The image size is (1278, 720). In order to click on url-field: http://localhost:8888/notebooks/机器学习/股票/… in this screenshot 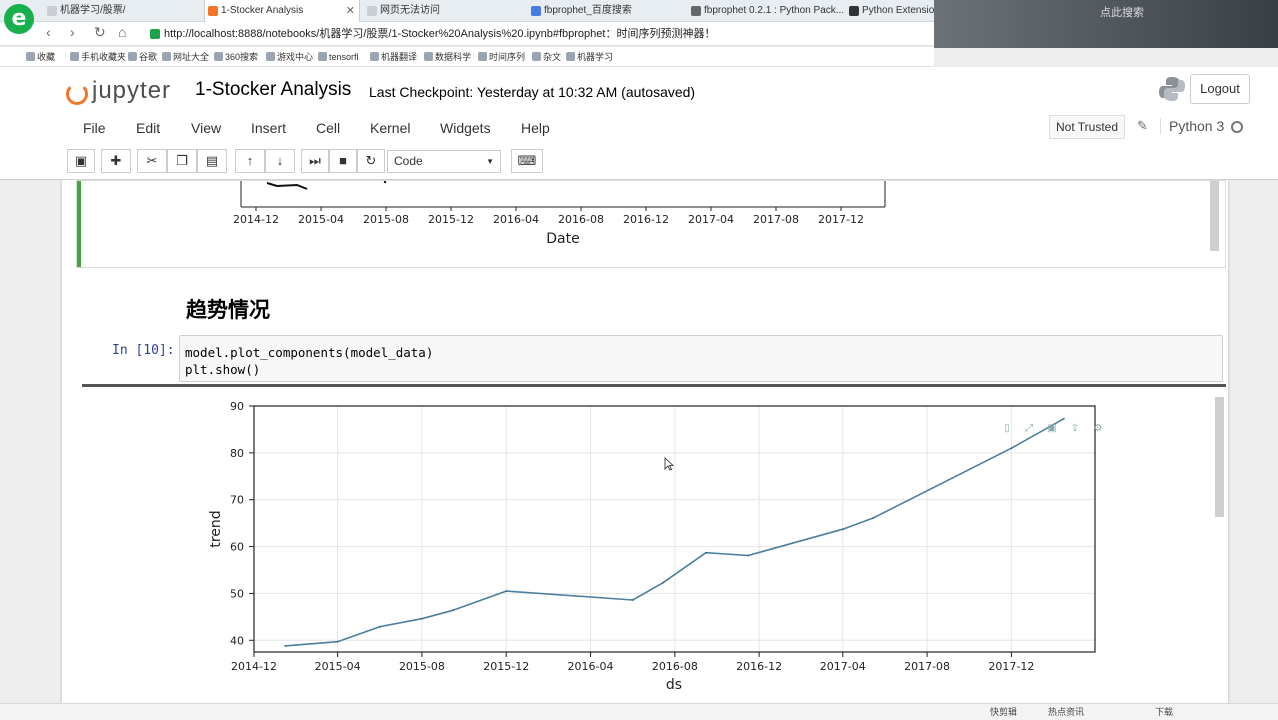, I will do `click(540, 34)`.